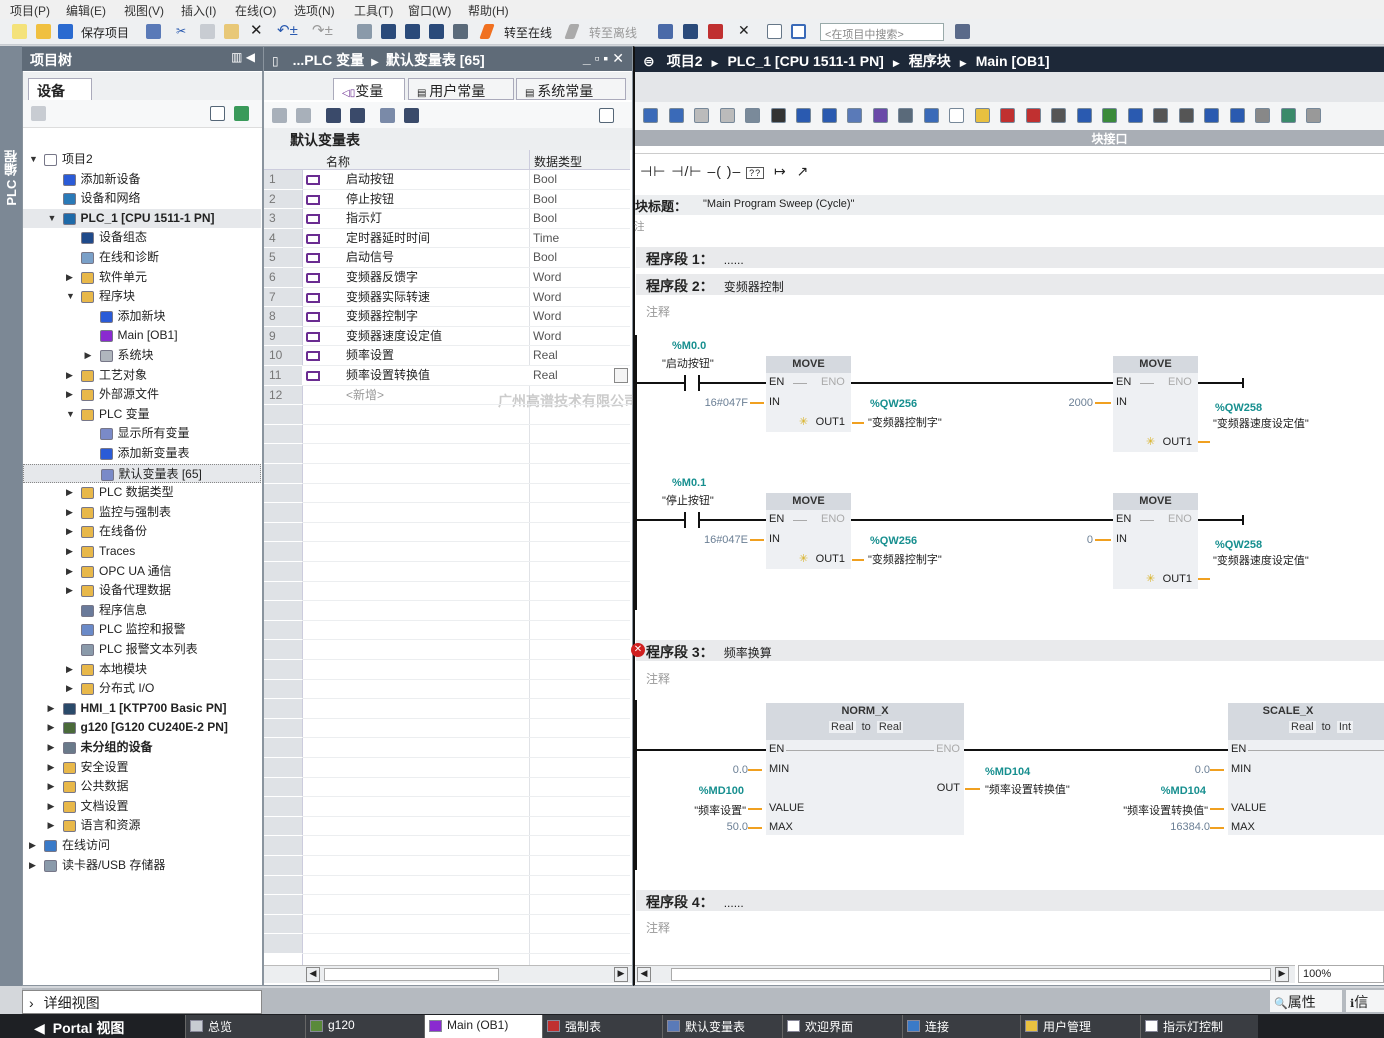 Image resolution: width=1384 pixels, height=1038 pixels. I want to click on start-cpu-icon, so click(690, 31).